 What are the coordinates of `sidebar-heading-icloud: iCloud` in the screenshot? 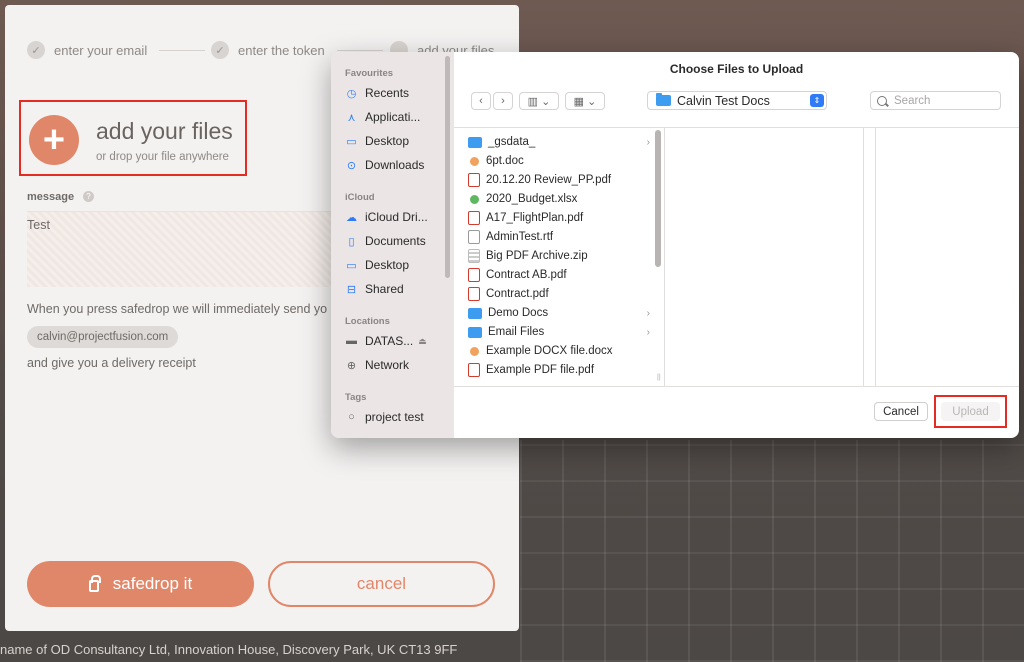 It's located at (360, 197).